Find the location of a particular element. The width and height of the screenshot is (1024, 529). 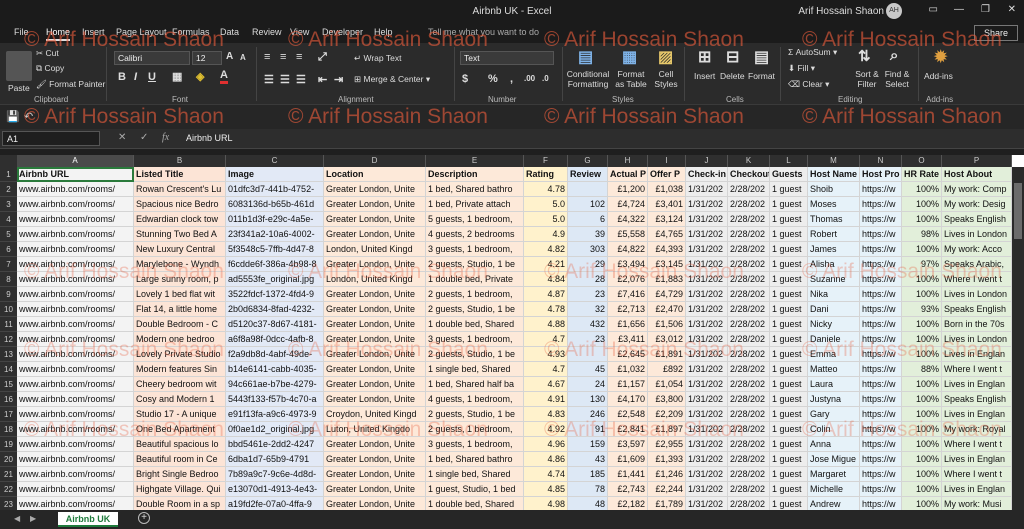

row-header: 15 is located at coordinates (8, 384).